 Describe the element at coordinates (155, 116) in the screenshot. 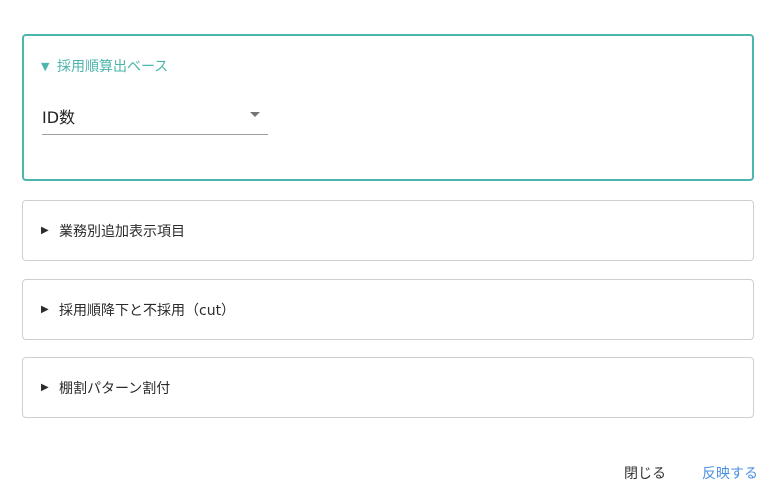

I see `base-select: ID数` at that location.